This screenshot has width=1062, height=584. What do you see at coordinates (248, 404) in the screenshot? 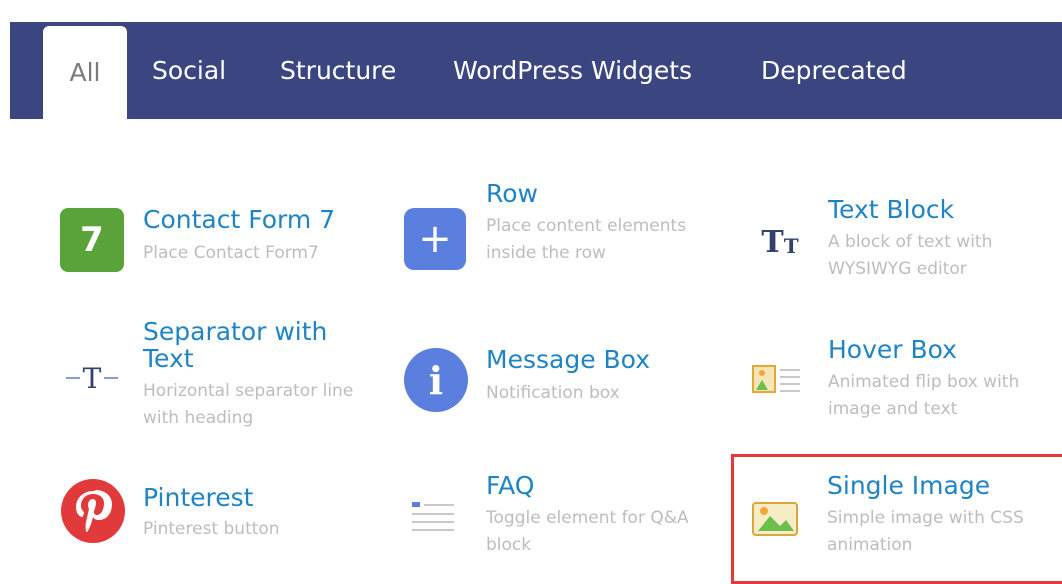
I see `element-description: Horizontal separator line with heading` at bounding box center [248, 404].